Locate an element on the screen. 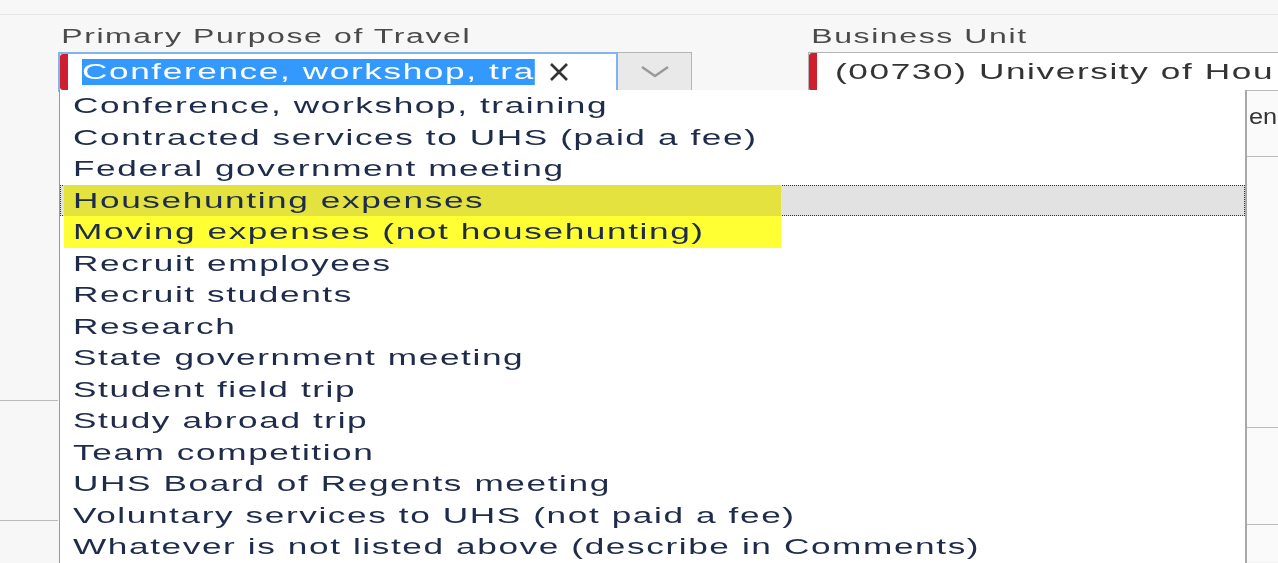 The image size is (1278, 563). dropdown-option: Study abroad trip is located at coordinates (652, 421).